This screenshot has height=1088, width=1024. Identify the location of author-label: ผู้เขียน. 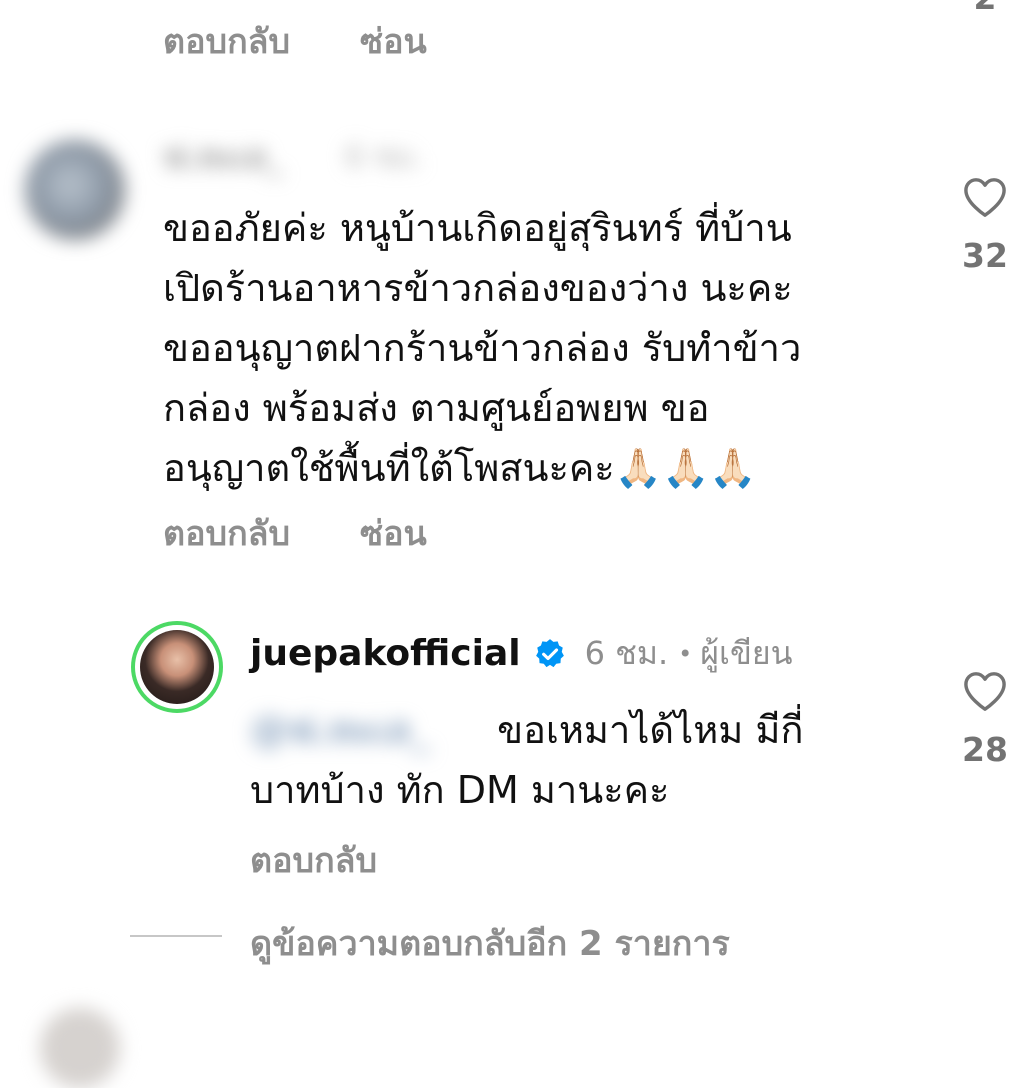
(746, 653).